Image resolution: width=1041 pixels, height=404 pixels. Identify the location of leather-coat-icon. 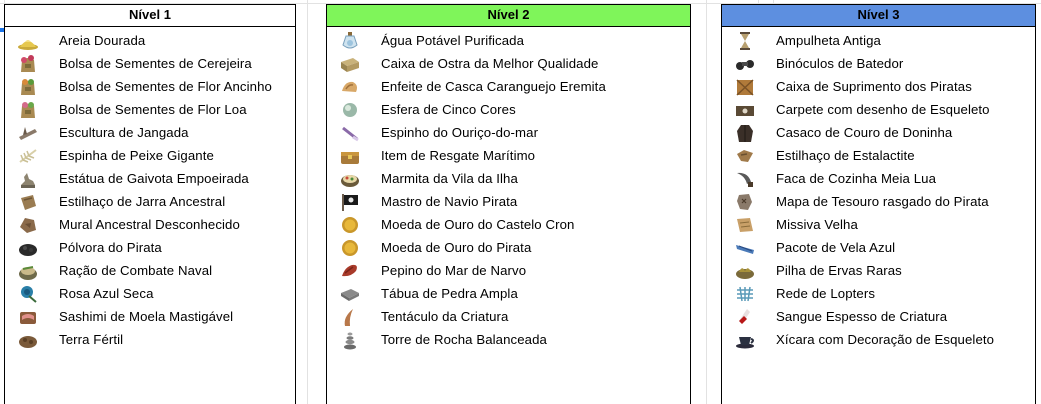
(745, 133).